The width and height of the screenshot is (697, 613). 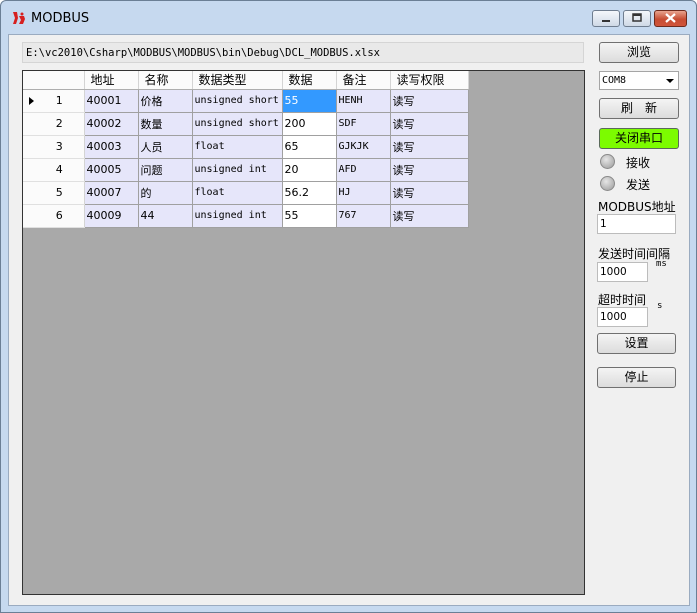 I want to click on cell-name: 44, so click(x=165, y=216).